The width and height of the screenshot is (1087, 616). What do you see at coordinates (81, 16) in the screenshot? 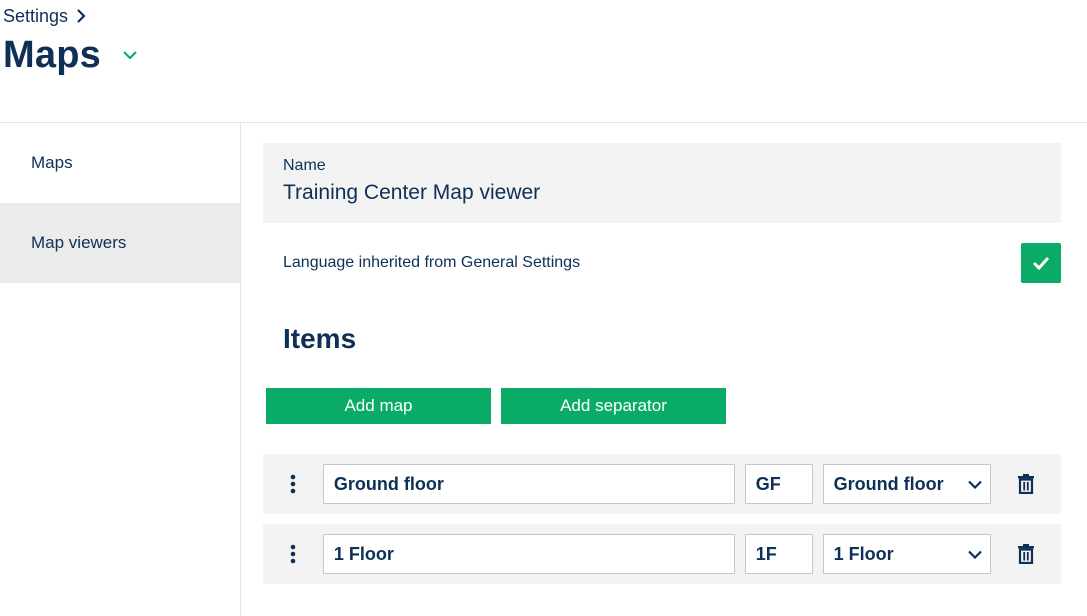
I see `chevron-right-icon` at bounding box center [81, 16].